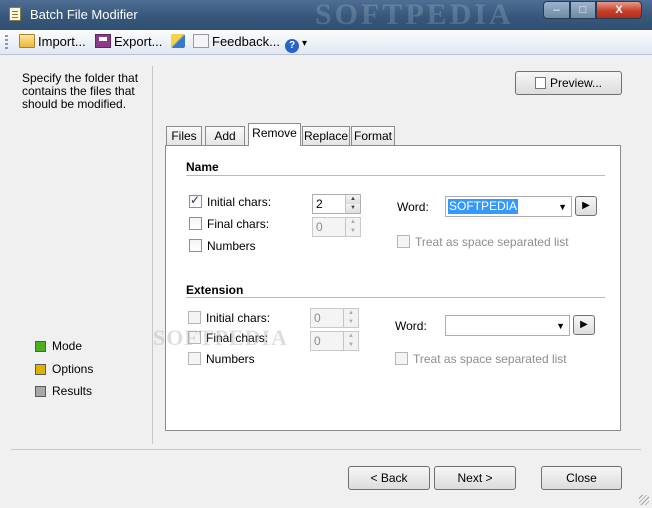 This screenshot has height=508, width=652. Describe the element at coordinates (326, 449) in the screenshot. I see `footer-divider` at that location.